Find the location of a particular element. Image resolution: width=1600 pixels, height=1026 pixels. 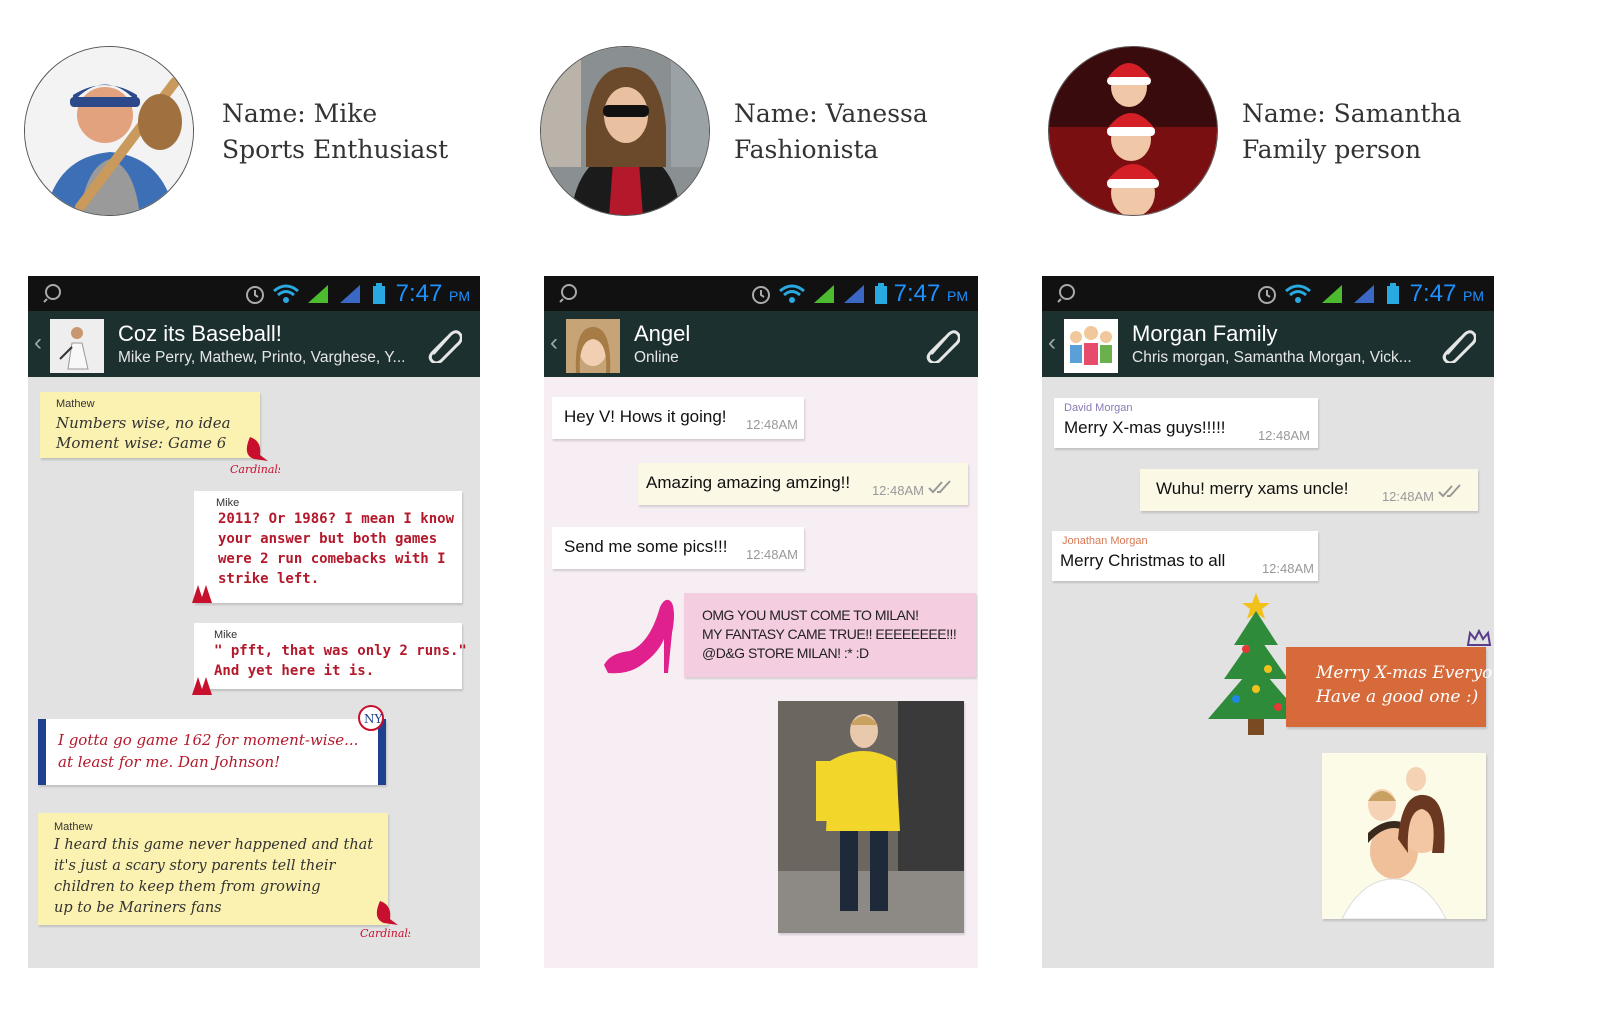

message-line: " pfft, that was only 2 runs." is located at coordinates (340, 651).